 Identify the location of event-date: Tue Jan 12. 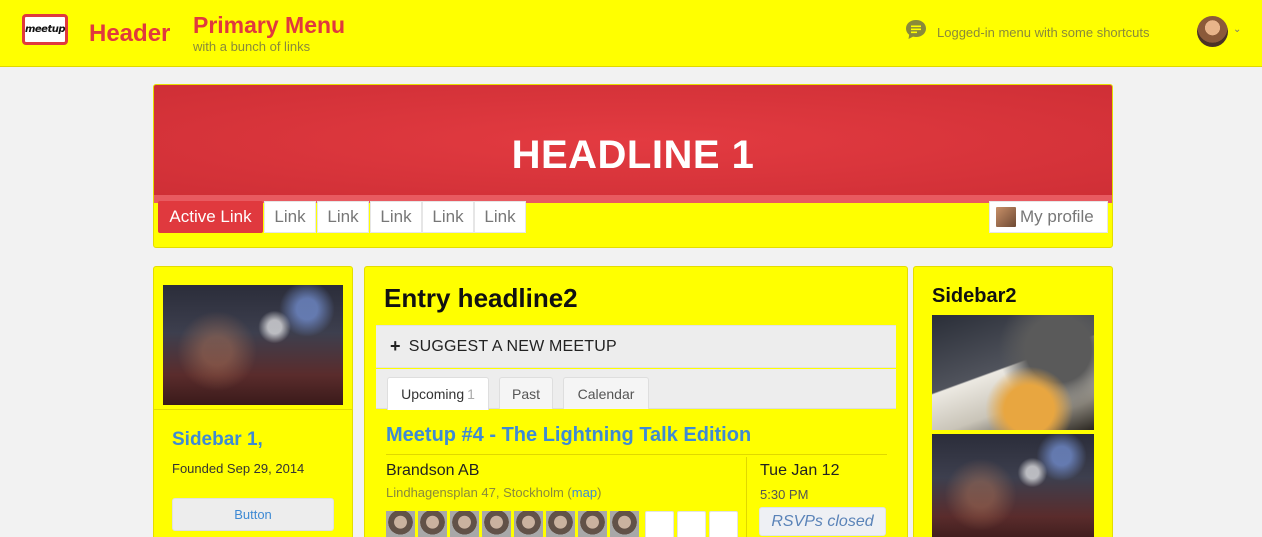
(800, 470).